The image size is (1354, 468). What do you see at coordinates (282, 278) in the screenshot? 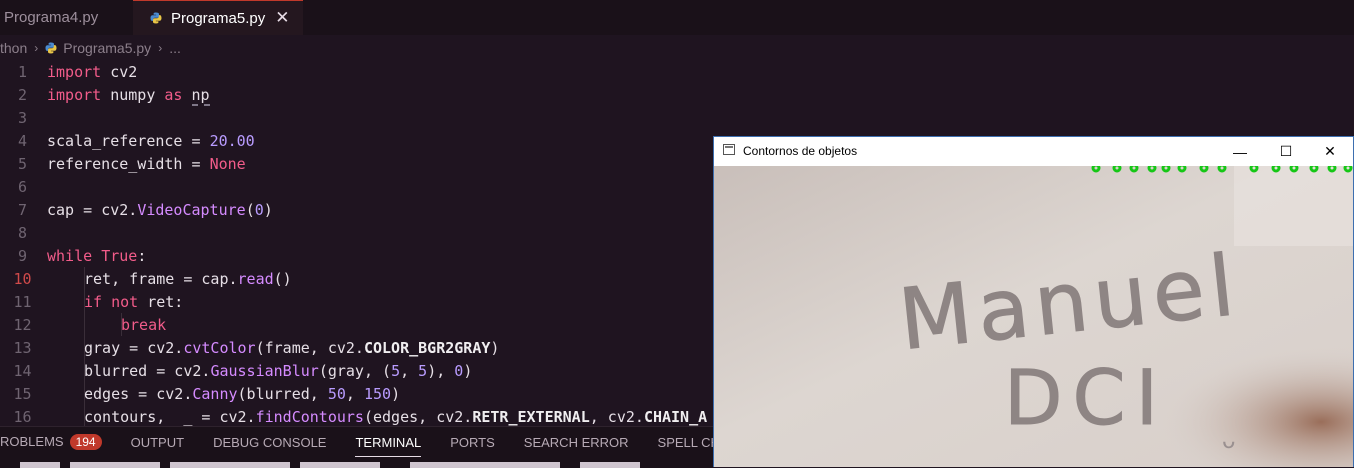
I see `punct: ()` at bounding box center [282, 278].